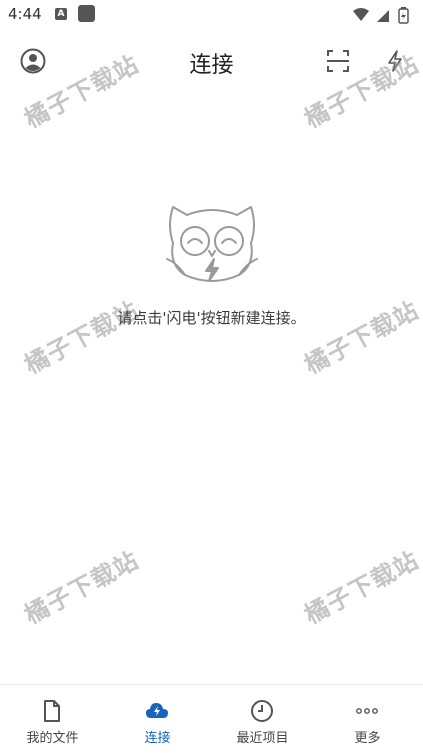  Describe the element at coordinates (262, 738) in the screenshot. I see `nav-label: 最近项目` at that location.